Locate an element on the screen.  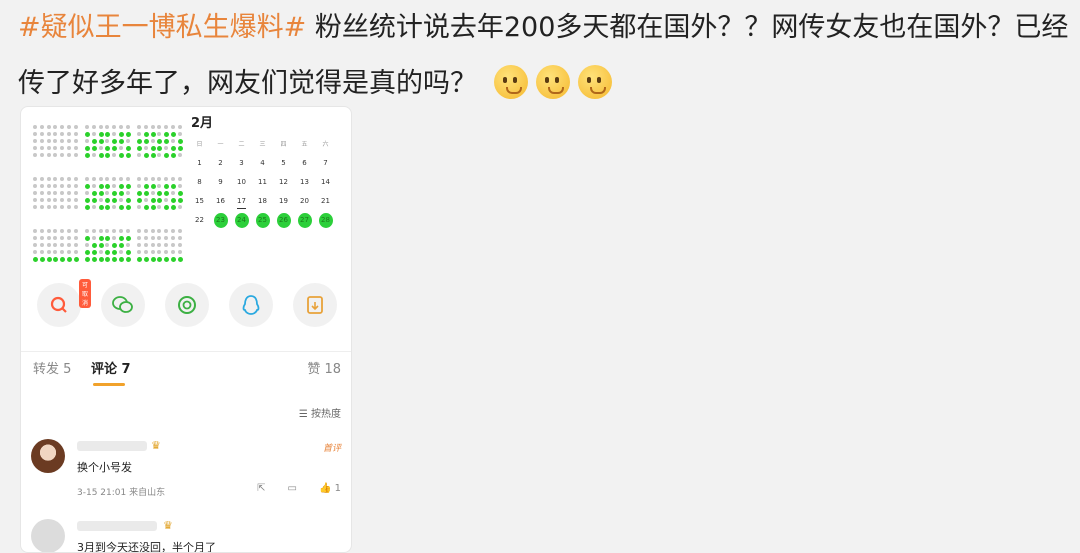
tab-repost: 转发 5 is located at coordinates (52, 370).